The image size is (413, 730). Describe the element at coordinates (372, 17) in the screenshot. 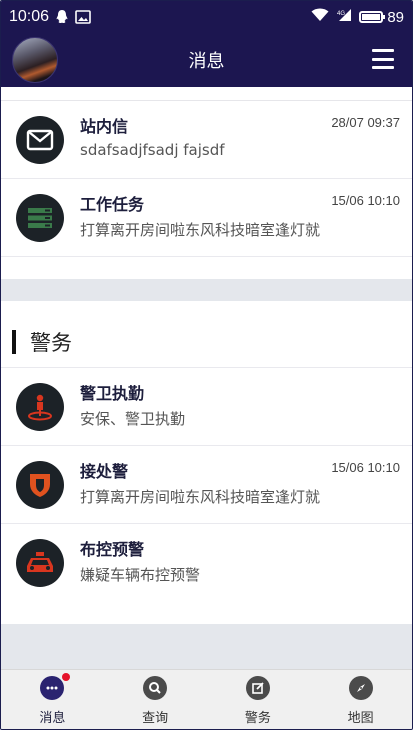

I see `battery-icon` at that location.